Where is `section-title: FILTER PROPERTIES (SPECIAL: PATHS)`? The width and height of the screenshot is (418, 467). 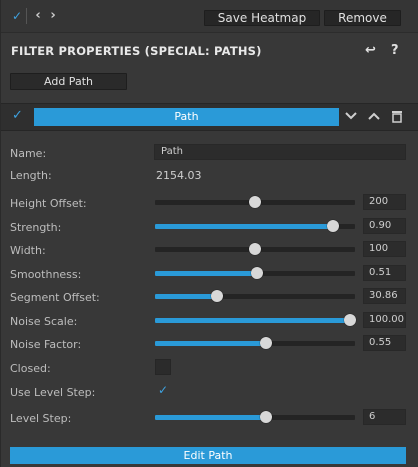
section-title: FILTER PROPERTIES (SPECIAL: PATHS) is located at coordinates (136, 51).